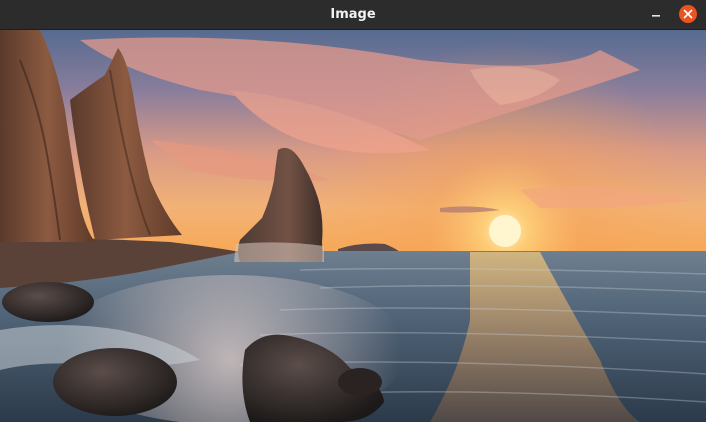  Describe the element at coordinates (48, 302) in the screenshot. I see `foreground-rock-left` at that location.